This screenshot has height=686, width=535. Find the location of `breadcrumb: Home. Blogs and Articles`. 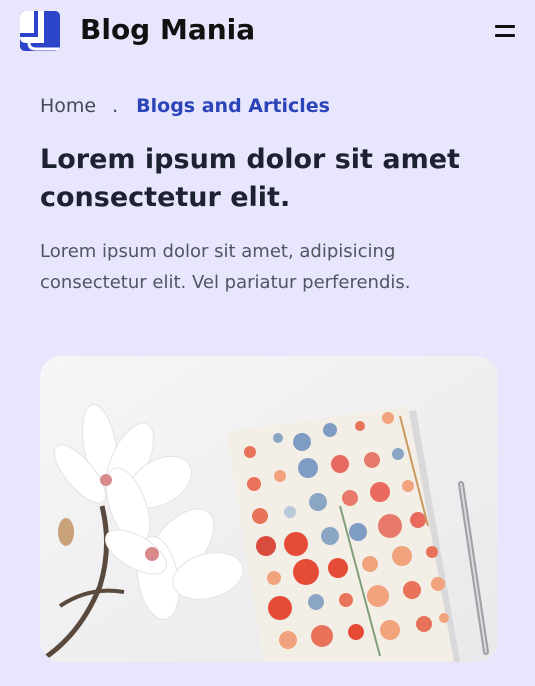

breadcrumb: Home. Blogs and Articles is located at coordinates (185, 106).